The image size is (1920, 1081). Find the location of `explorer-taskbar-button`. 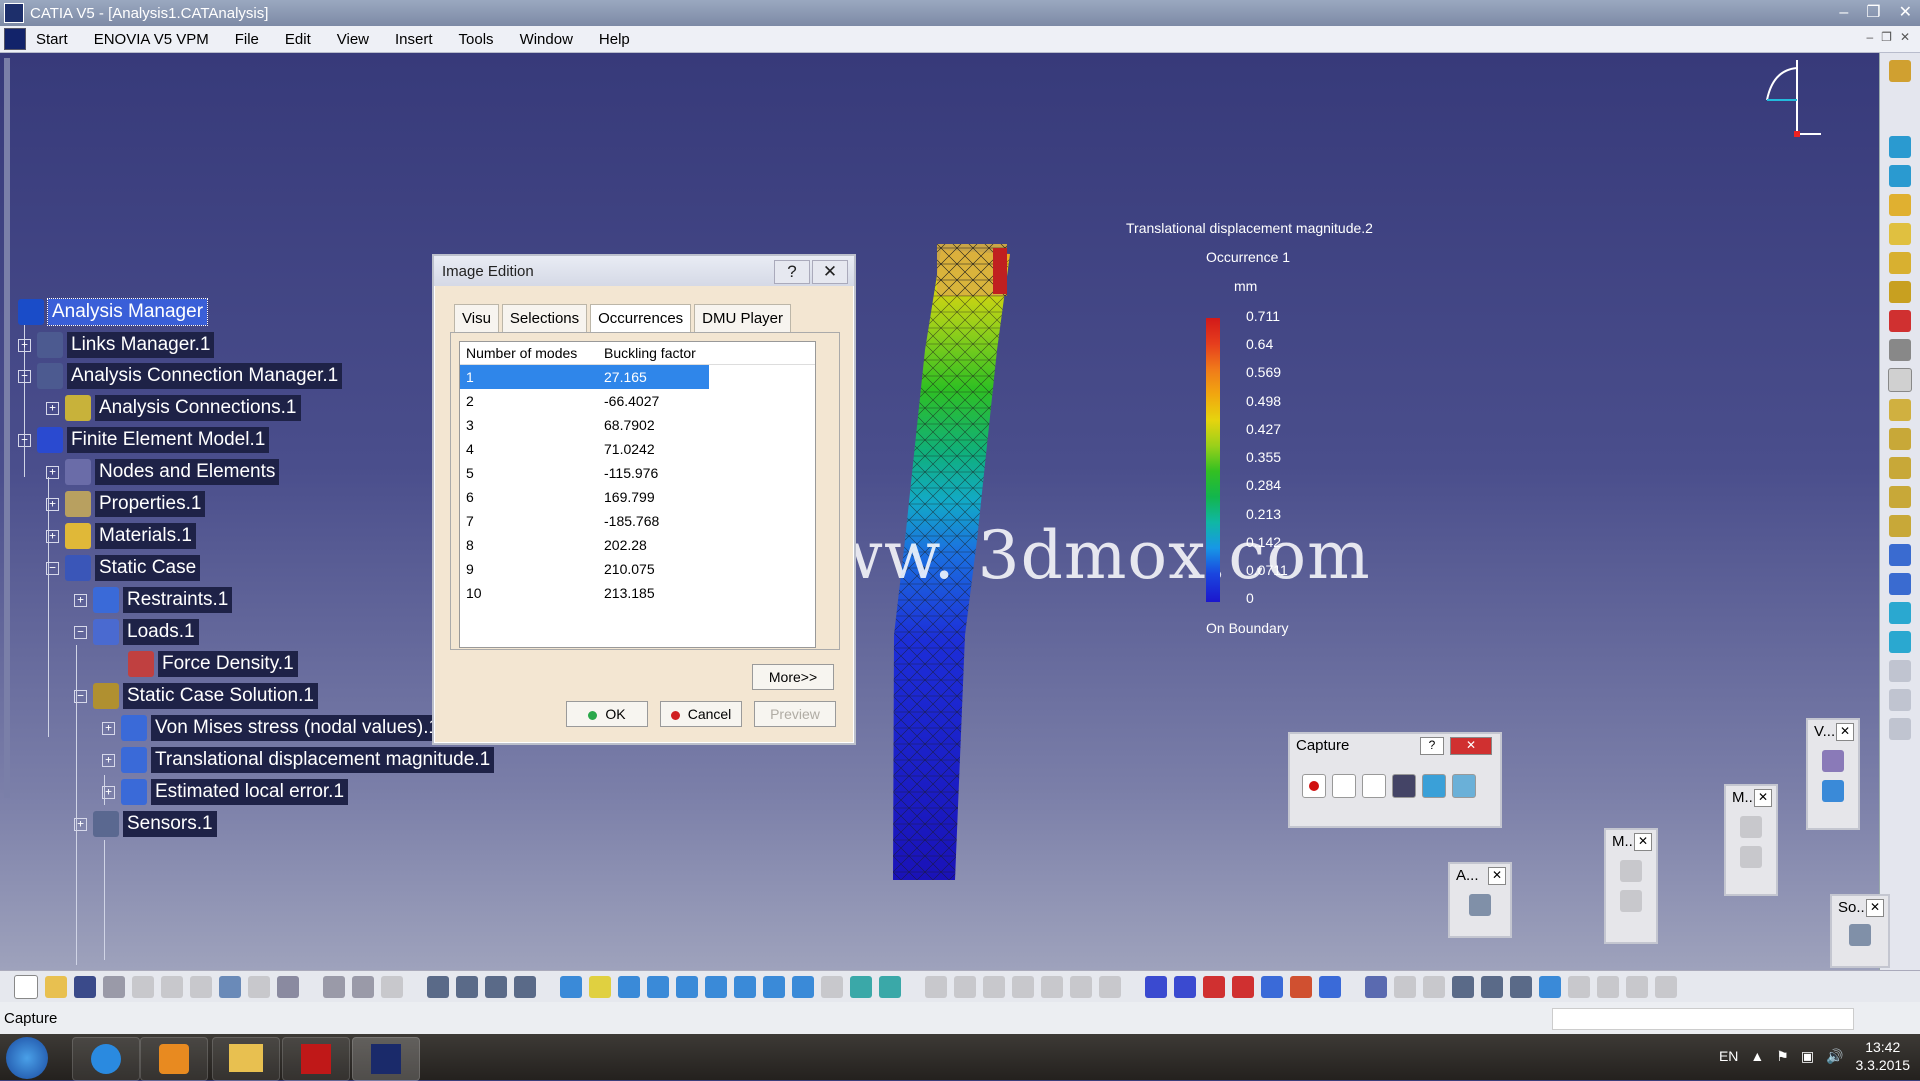

explorer-taskbar-button is located at coordinates (246, 1059).